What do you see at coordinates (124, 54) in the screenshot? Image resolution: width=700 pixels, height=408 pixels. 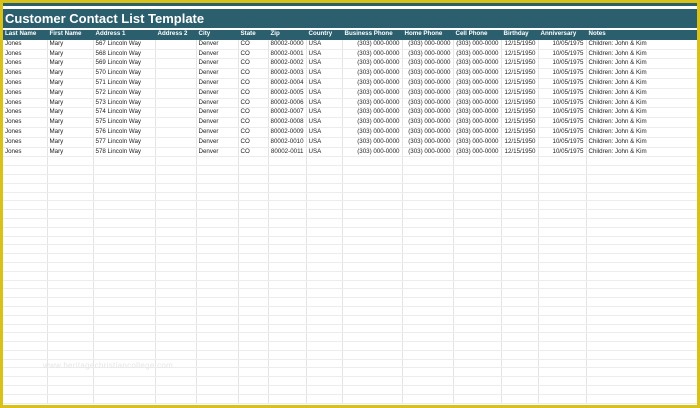 I see `table-cell: 568 Lincoln Way` at bounding box center [124, 54].